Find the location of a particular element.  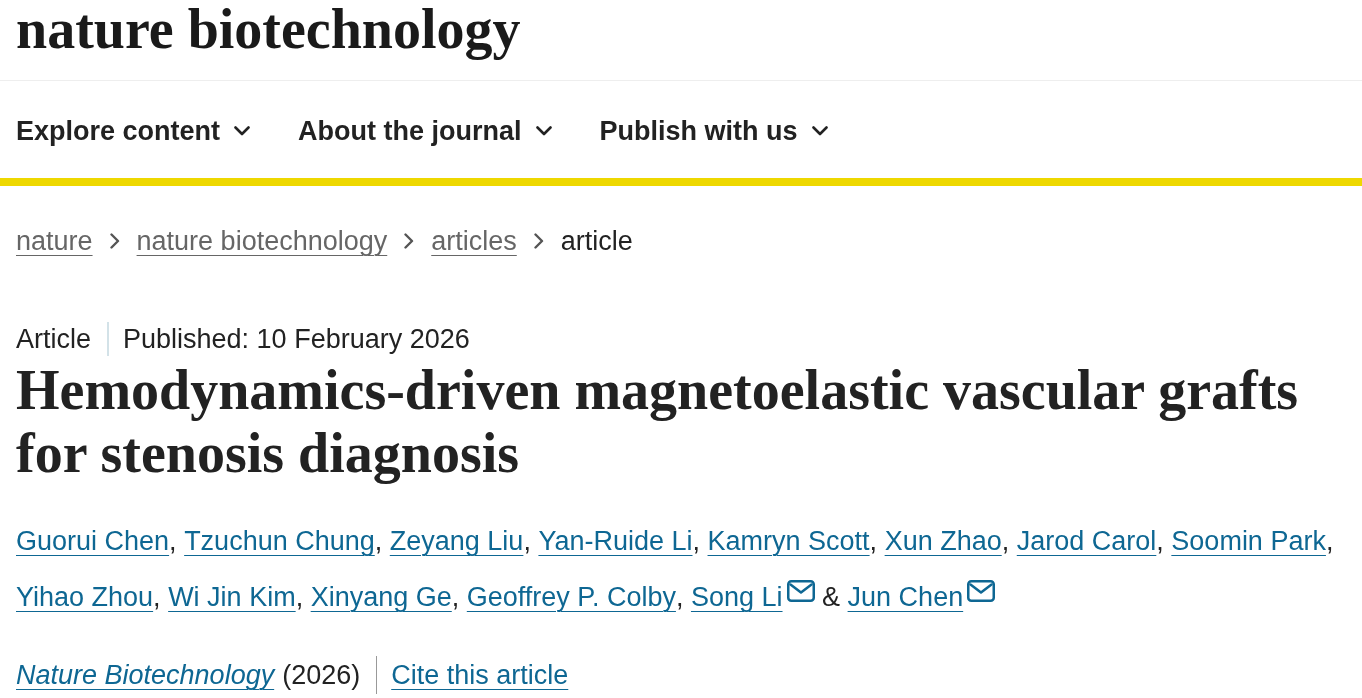

published-date: Published: 10 February 2026 is located at coordinates (296, 339).